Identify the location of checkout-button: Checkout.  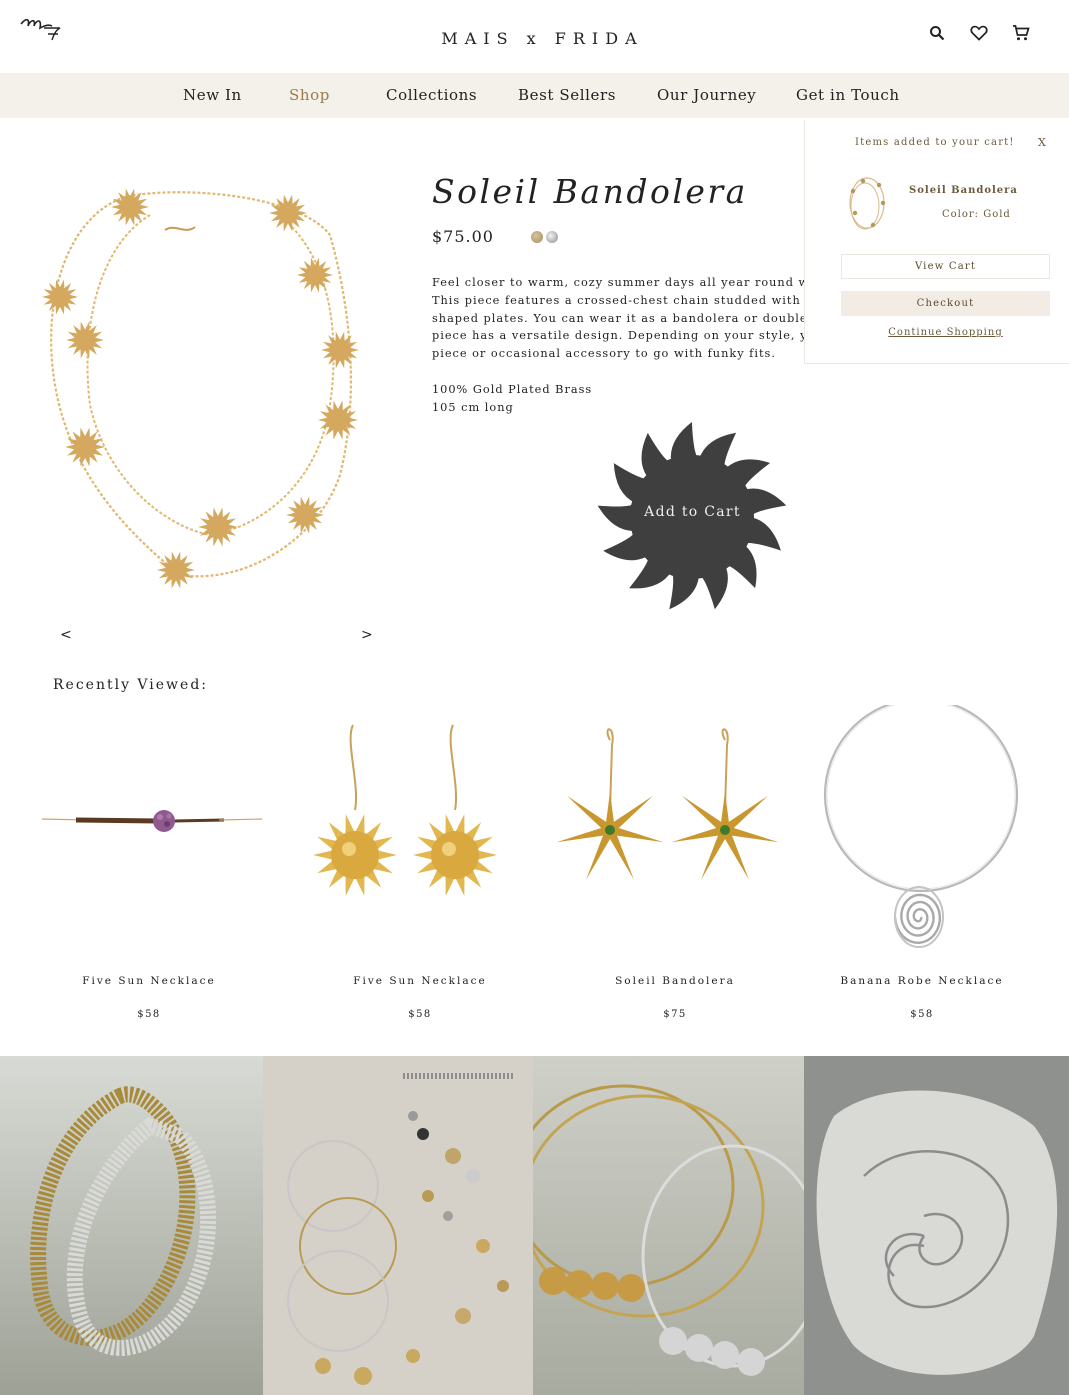
(945, 303).